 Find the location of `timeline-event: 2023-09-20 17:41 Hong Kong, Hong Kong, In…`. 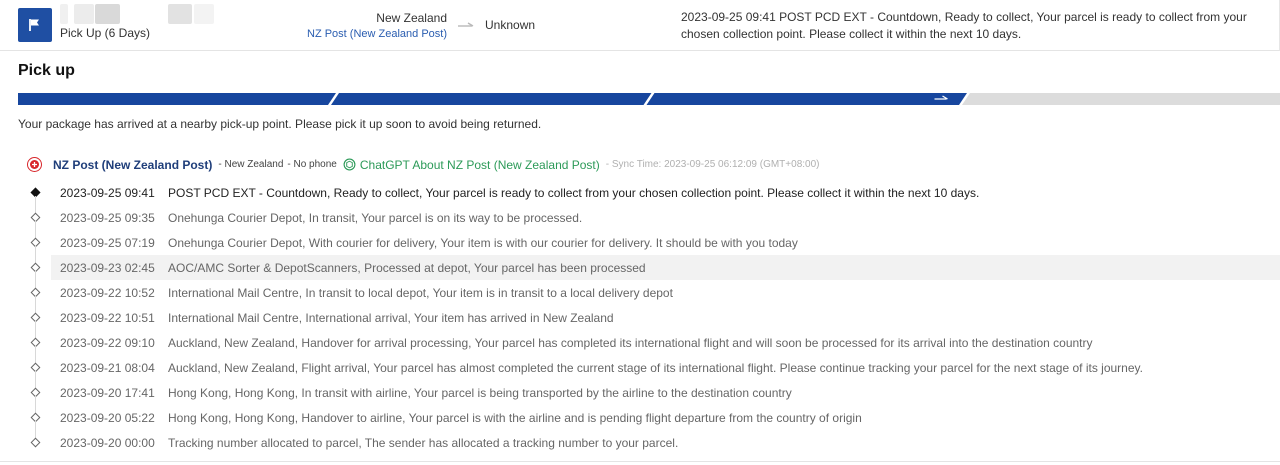

timeline-event: 2023-09-20 17:41 Hong Kong, Hong Kong, In… is located at coordinates (640, 397).